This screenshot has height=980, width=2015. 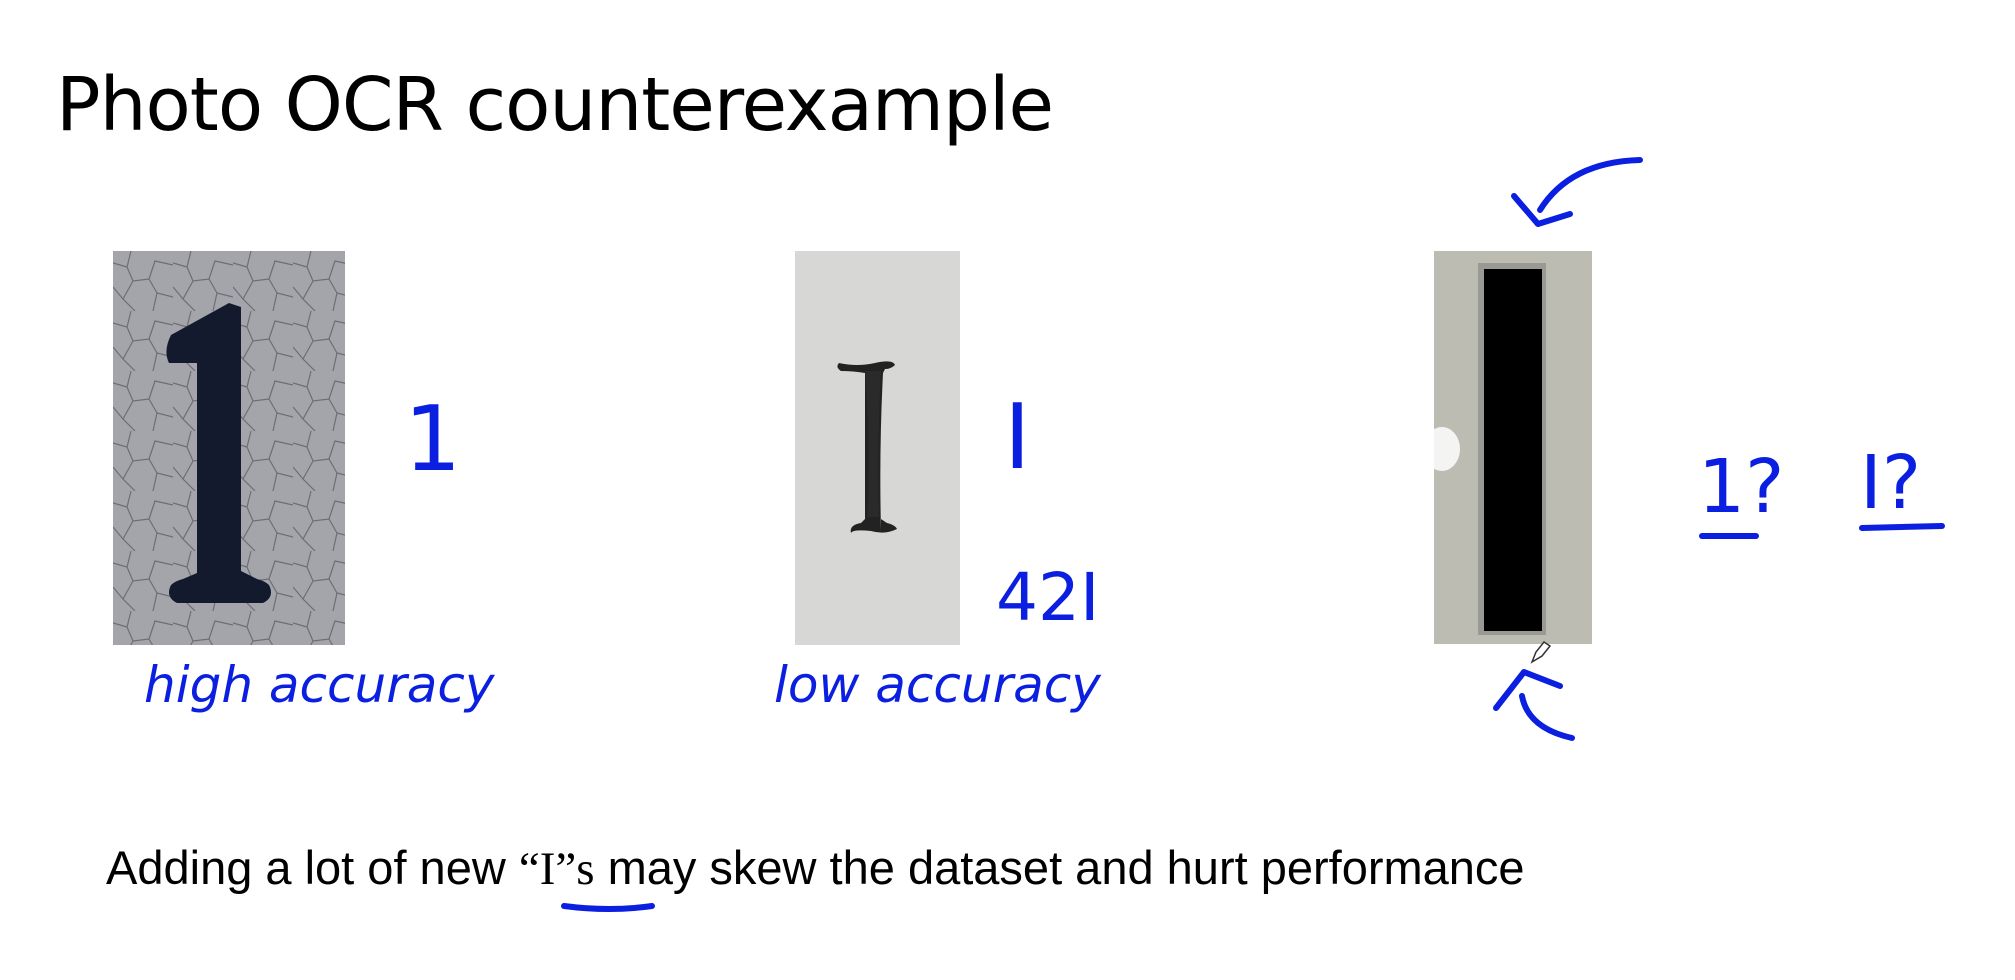 I want to click on arrow-bottom-head, so click(x=1528, y=690).